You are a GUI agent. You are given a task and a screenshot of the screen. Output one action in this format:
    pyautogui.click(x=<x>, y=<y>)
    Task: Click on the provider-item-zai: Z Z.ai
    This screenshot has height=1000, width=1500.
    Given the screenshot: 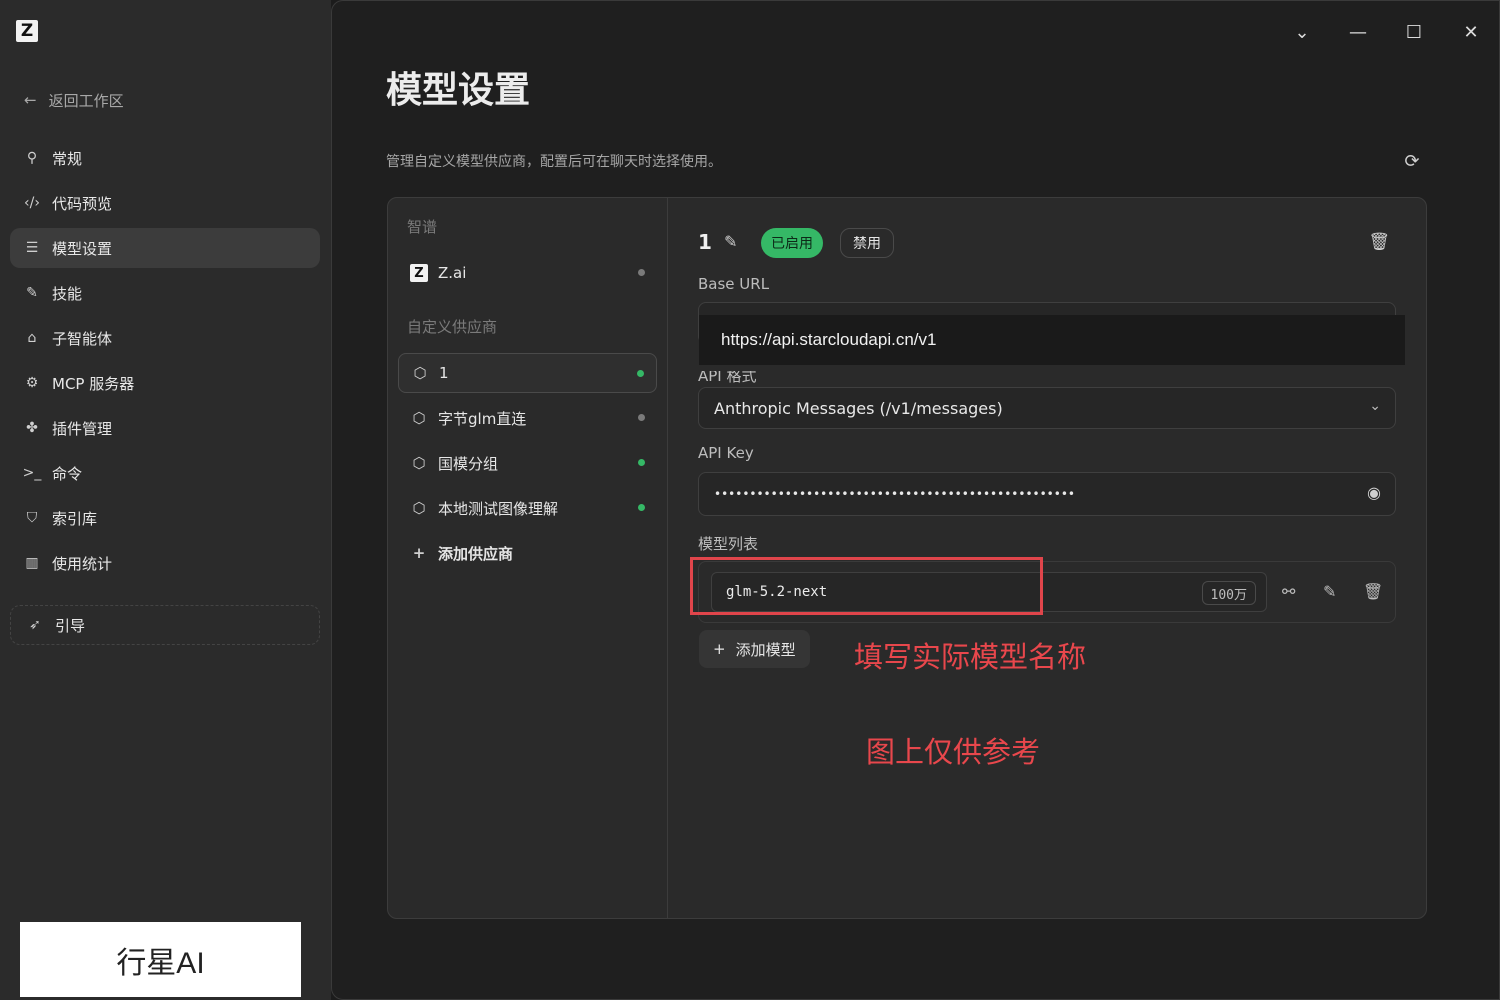 What is the action you would take?
    pyautogui.click(x=527, y=273)
    